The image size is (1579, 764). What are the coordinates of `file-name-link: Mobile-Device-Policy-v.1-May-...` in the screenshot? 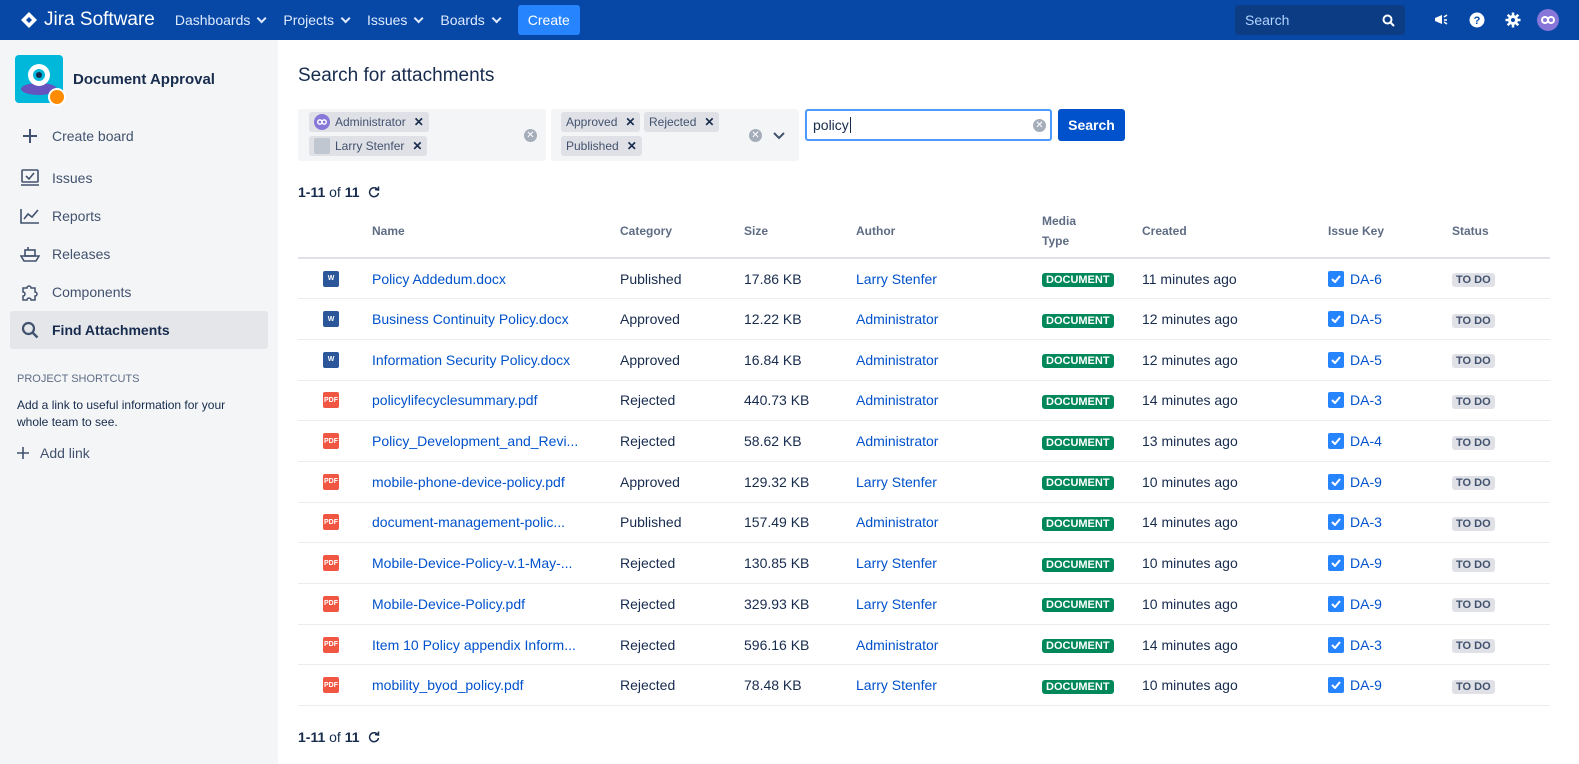 It's located at (472, 563).